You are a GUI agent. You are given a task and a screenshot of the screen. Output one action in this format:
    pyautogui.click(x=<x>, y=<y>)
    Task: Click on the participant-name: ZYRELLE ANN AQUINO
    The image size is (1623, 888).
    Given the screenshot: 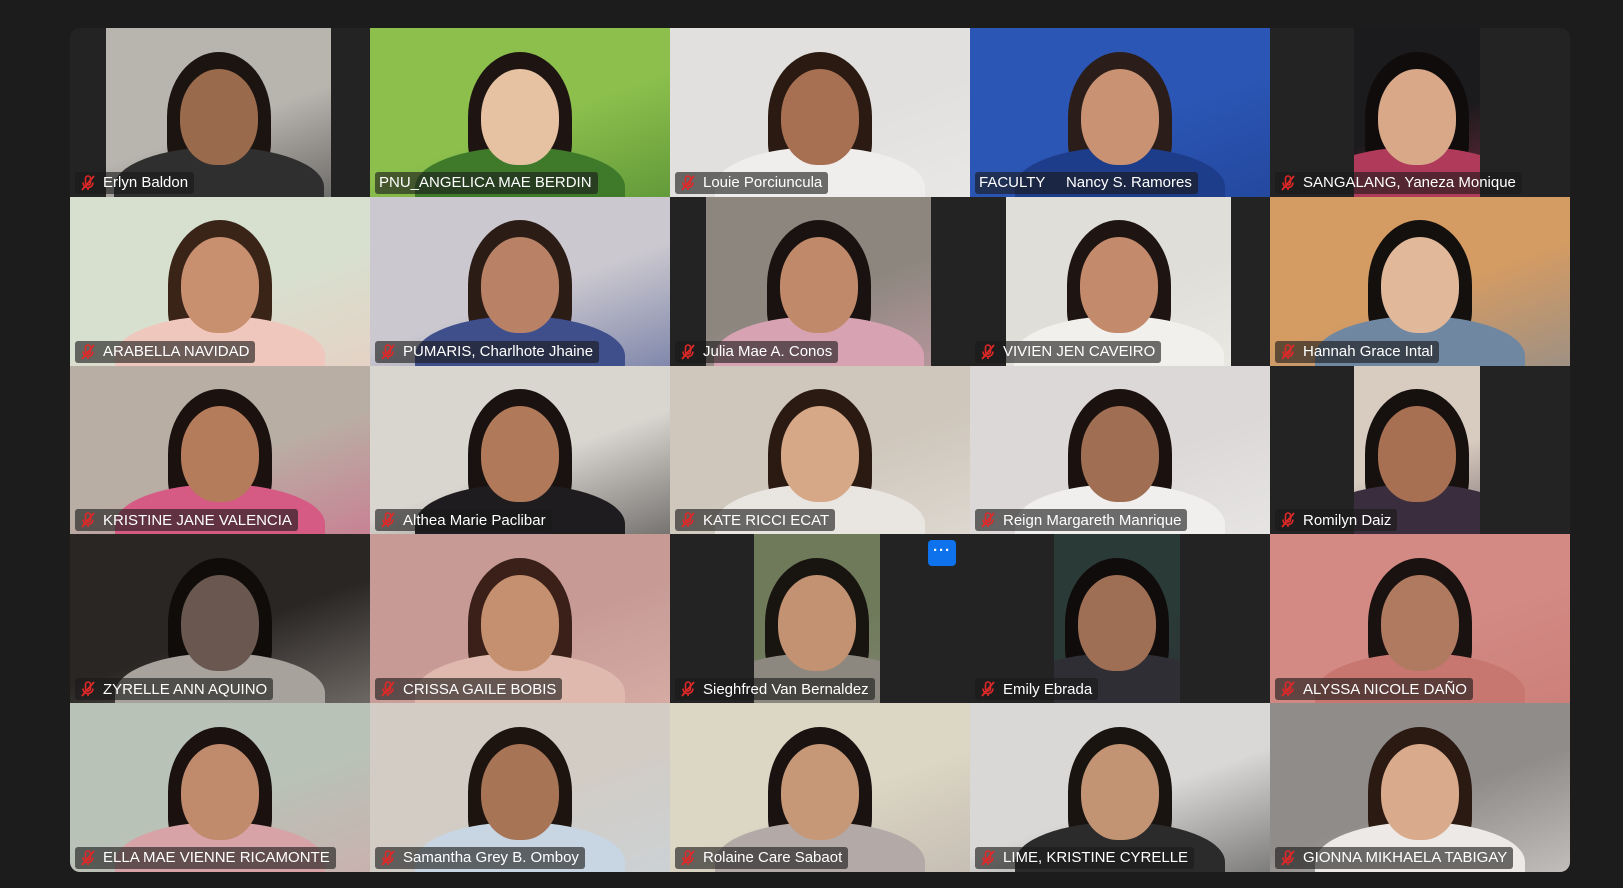 What is the action you would take?
    pyautogui.click(x=185, y=689)
    